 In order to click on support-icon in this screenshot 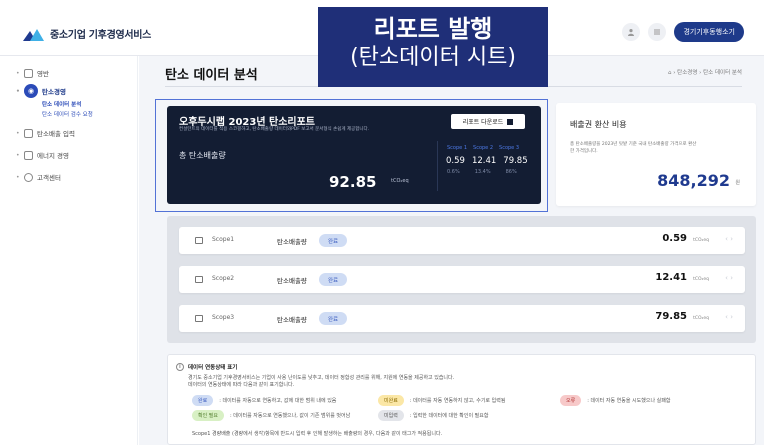, I will do `click(28, 177)`.